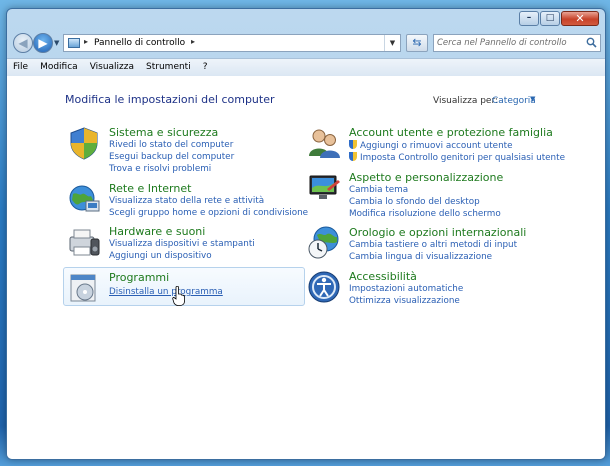  I want to click on link-automatic-settings: Impostazioni automatiche, so click(406, 289).